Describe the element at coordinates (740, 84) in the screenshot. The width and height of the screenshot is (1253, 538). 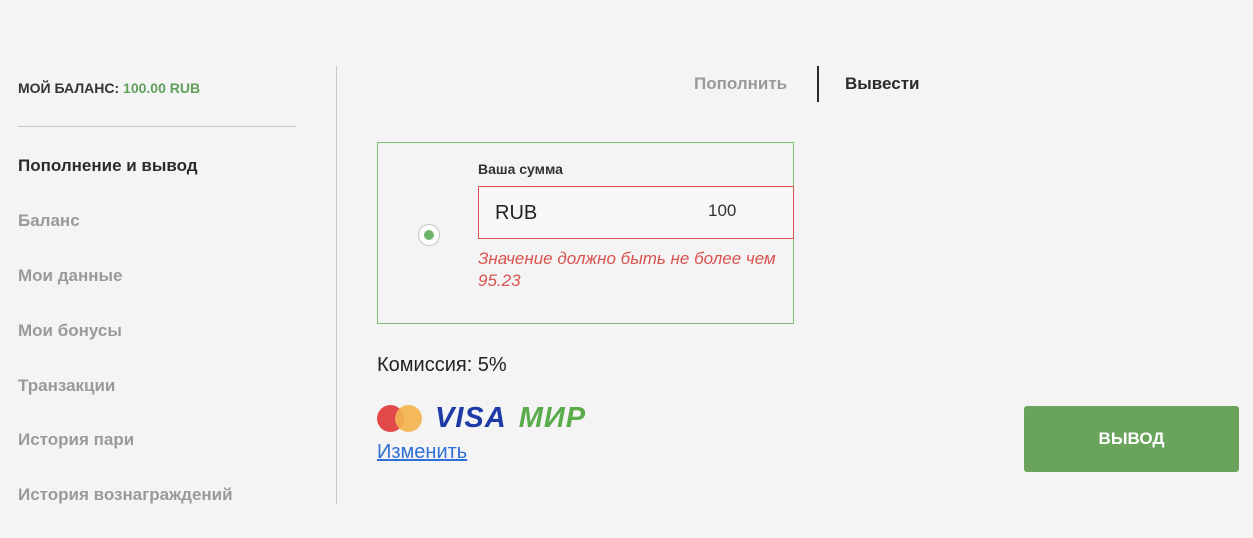
I see `tab-deposit: Пополнить` at that location.